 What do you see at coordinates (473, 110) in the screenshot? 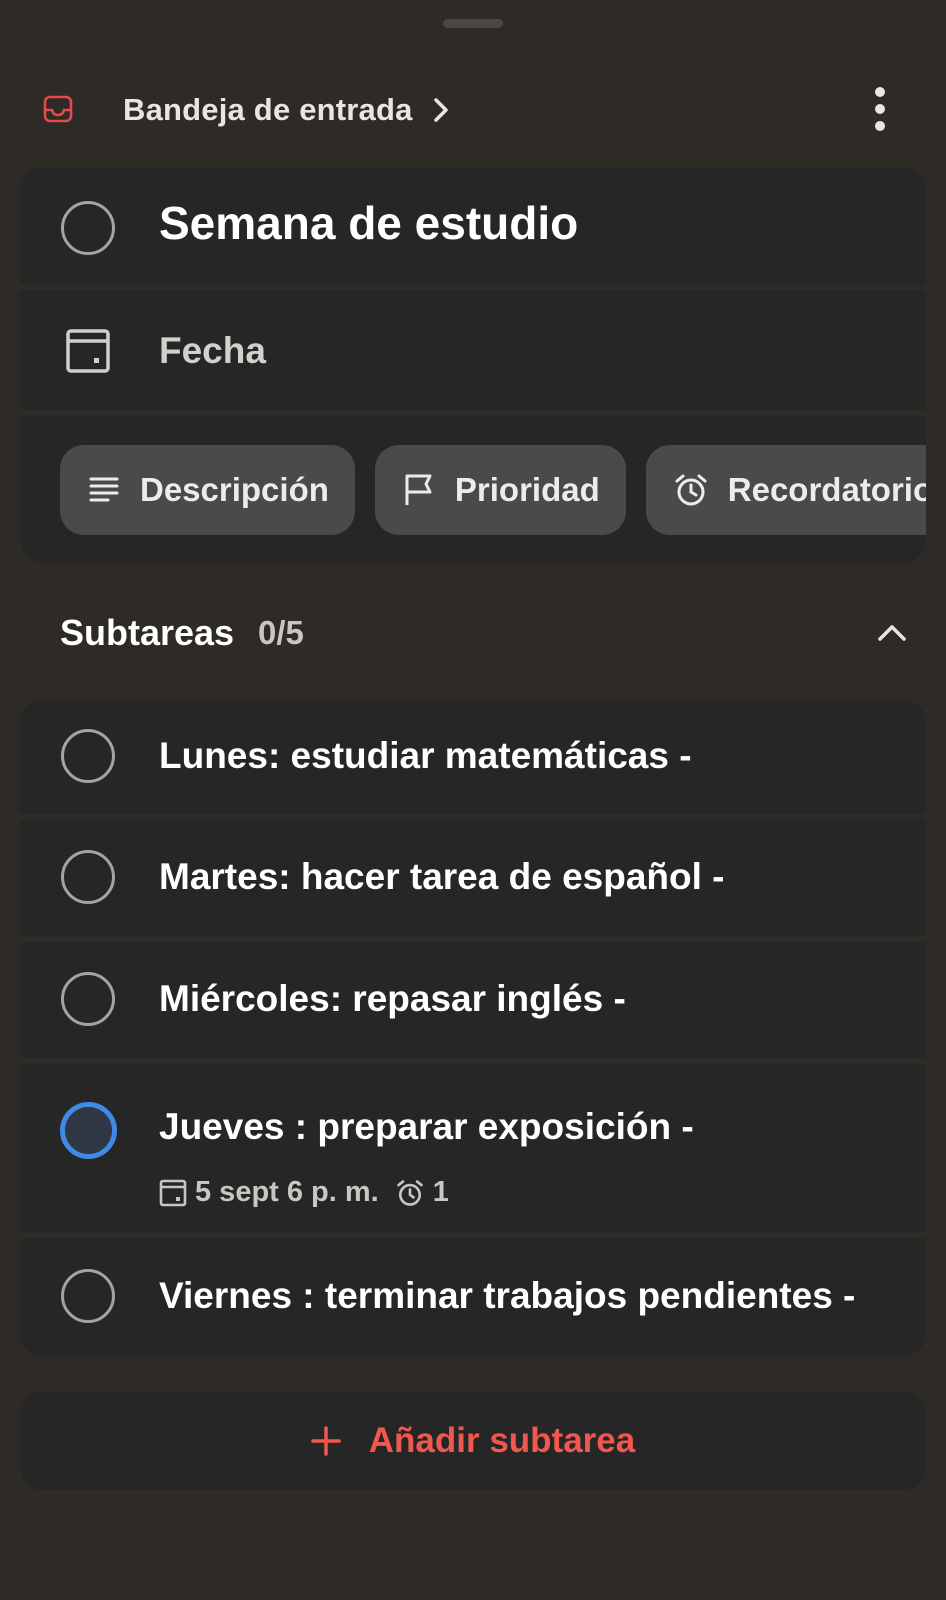
I see `top-bar: Bandeja de entrada` at bounding box center [473, 110].